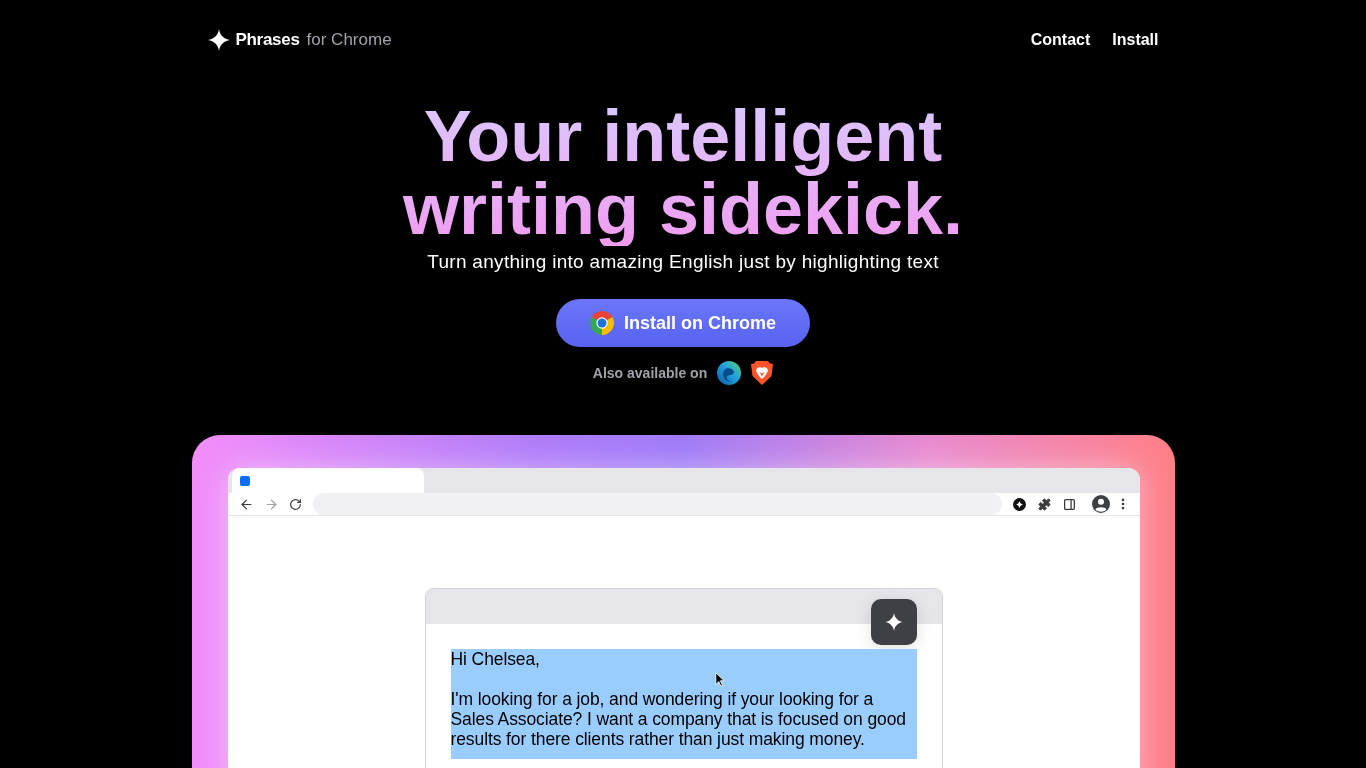 The image size is (1366, 768). What do you see at coordinates (1135, 40) in the screenshot?
I see `nav-link: Install` at bounding box center [1135, 40].